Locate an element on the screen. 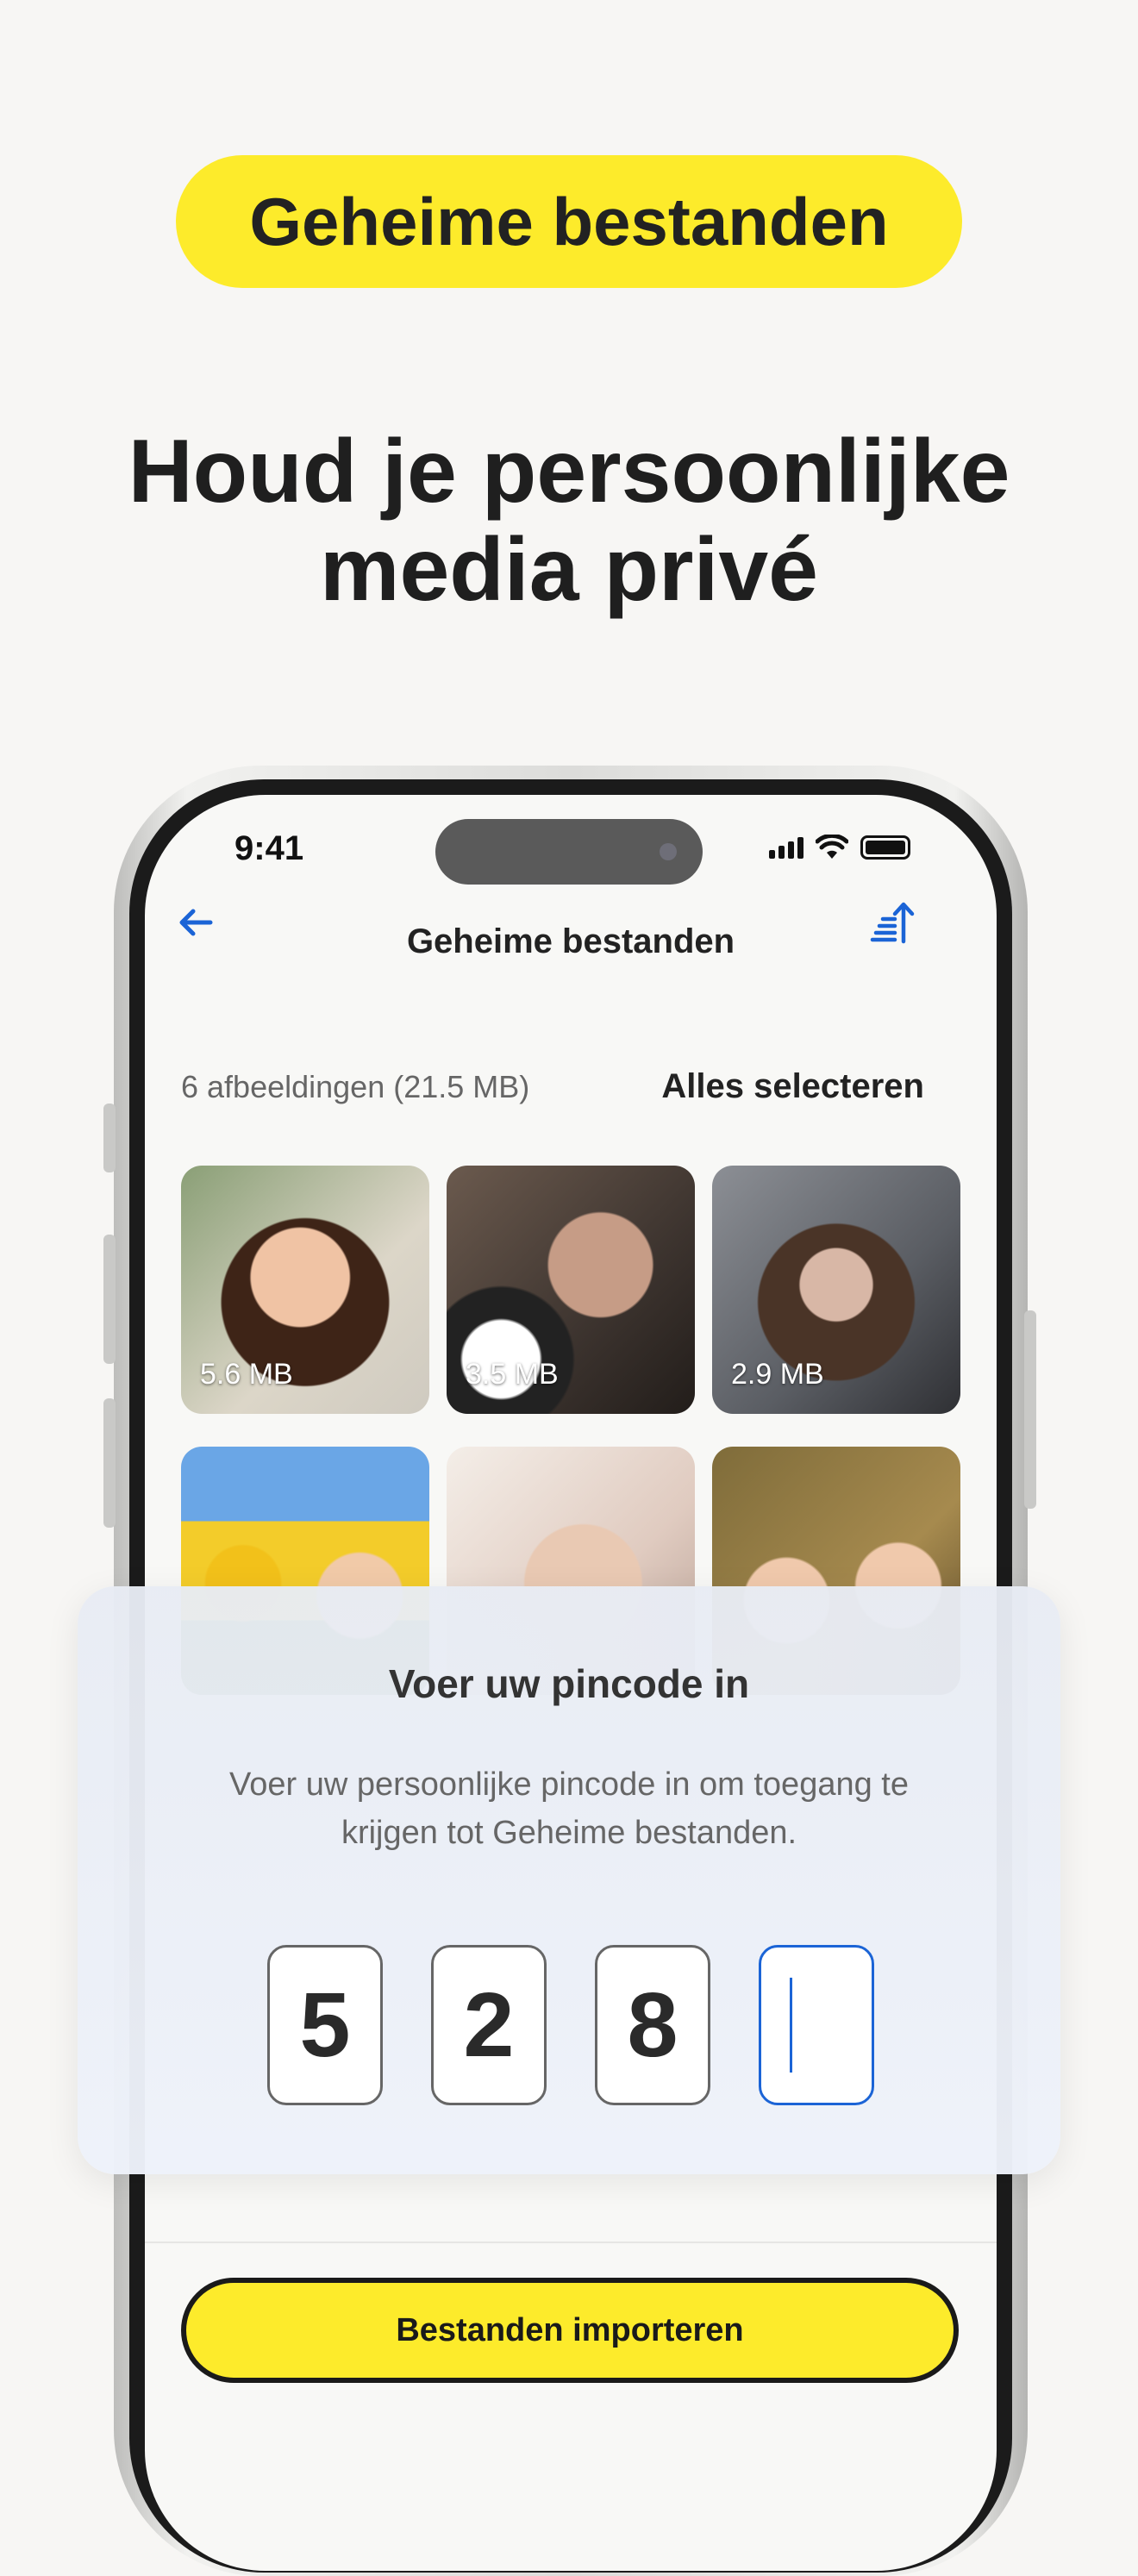  gallery-item: 2.9 MB is located at coordinates (836, 1290).